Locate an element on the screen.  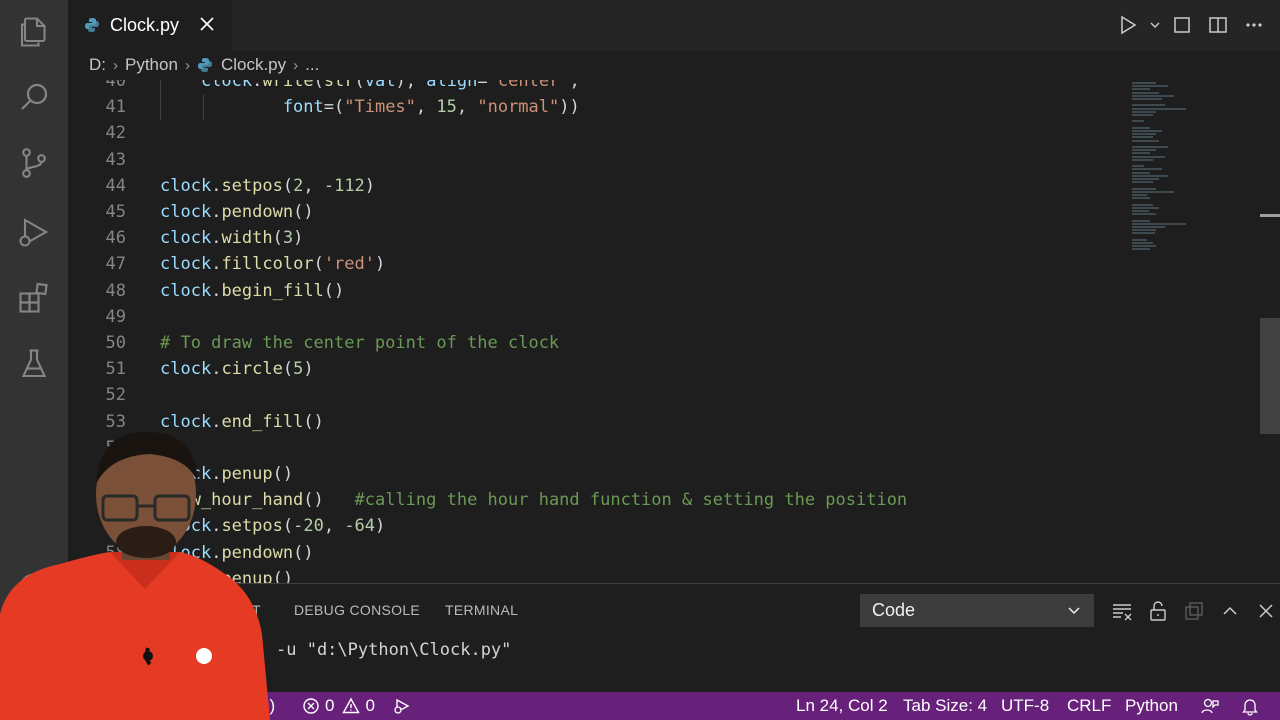
cursor-position: Ln 24, Col 2 is located at coordinates (842, 706).